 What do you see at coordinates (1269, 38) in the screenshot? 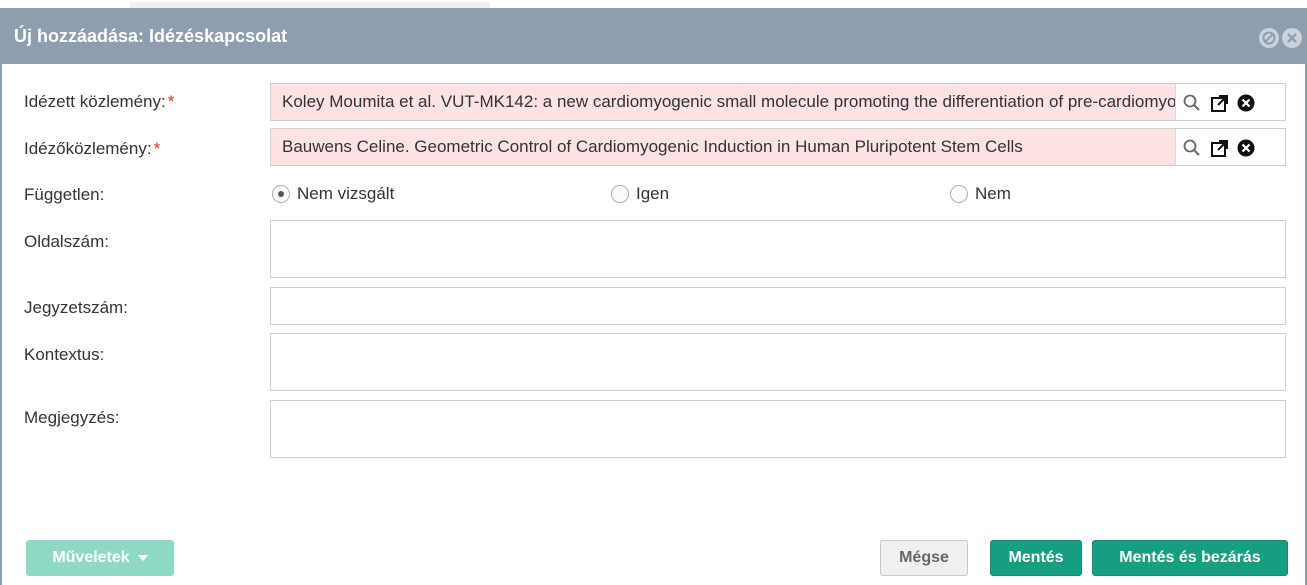
I see `minimize-icon` at bounding box center [1269, 38].